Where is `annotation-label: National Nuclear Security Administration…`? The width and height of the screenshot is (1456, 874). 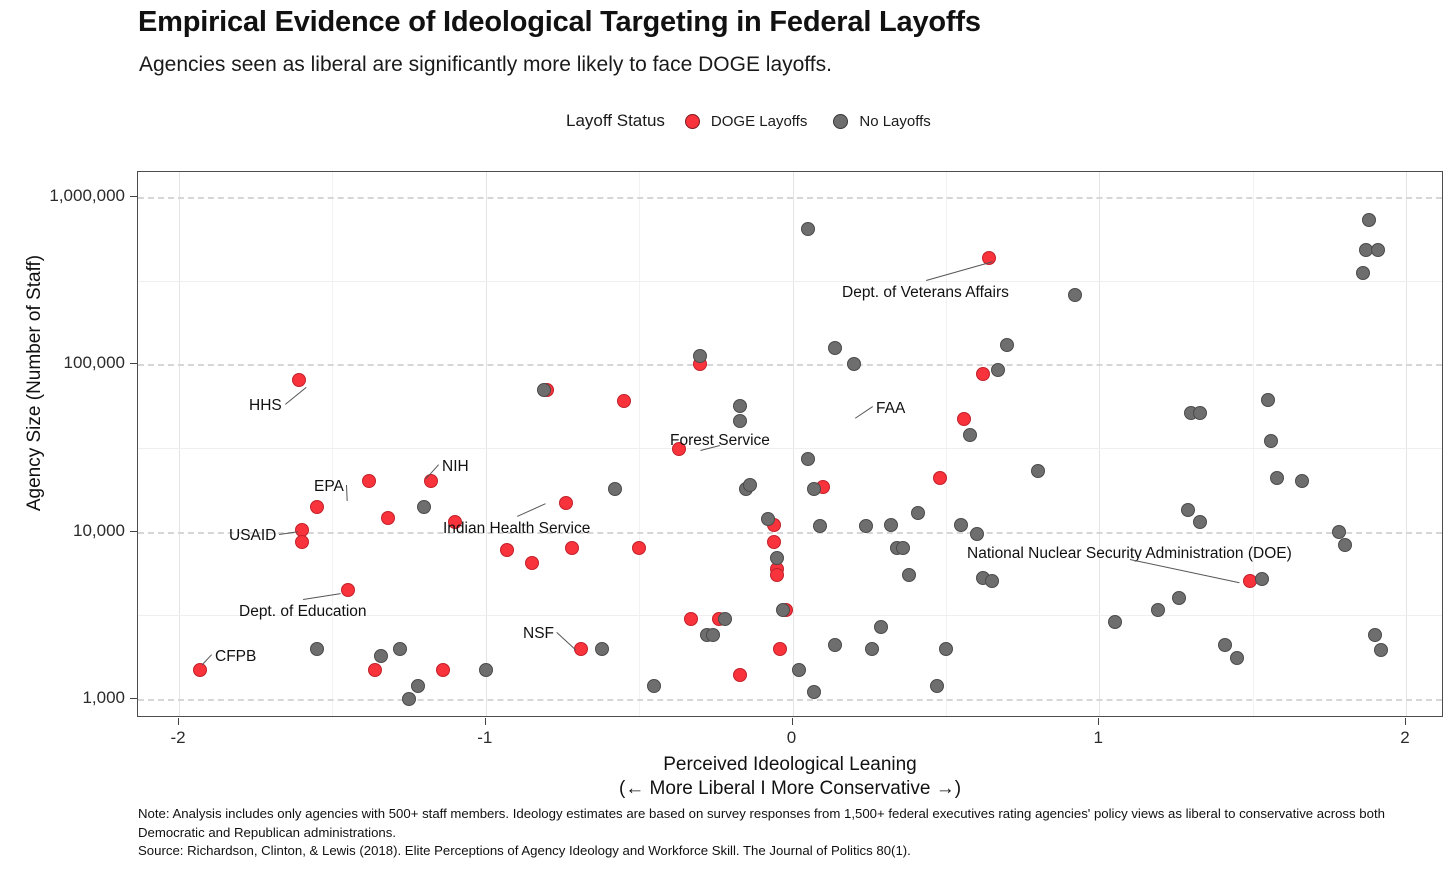 annotation-label: National Nuclear Security Administration… is located at coordinates (1129, 553).